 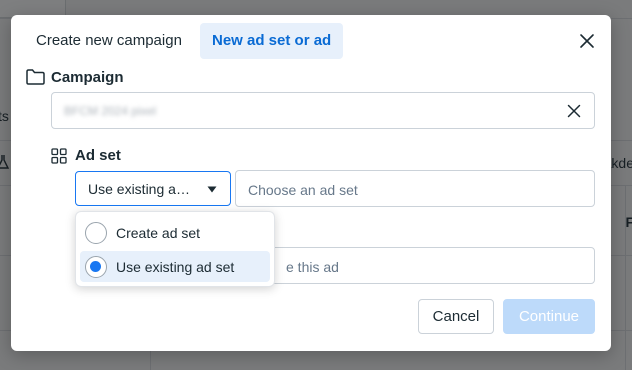 What do you see at coordinates (549, 316) in the screenshot?
I see `continue-button: Continue` at bounding box center [549, 316].